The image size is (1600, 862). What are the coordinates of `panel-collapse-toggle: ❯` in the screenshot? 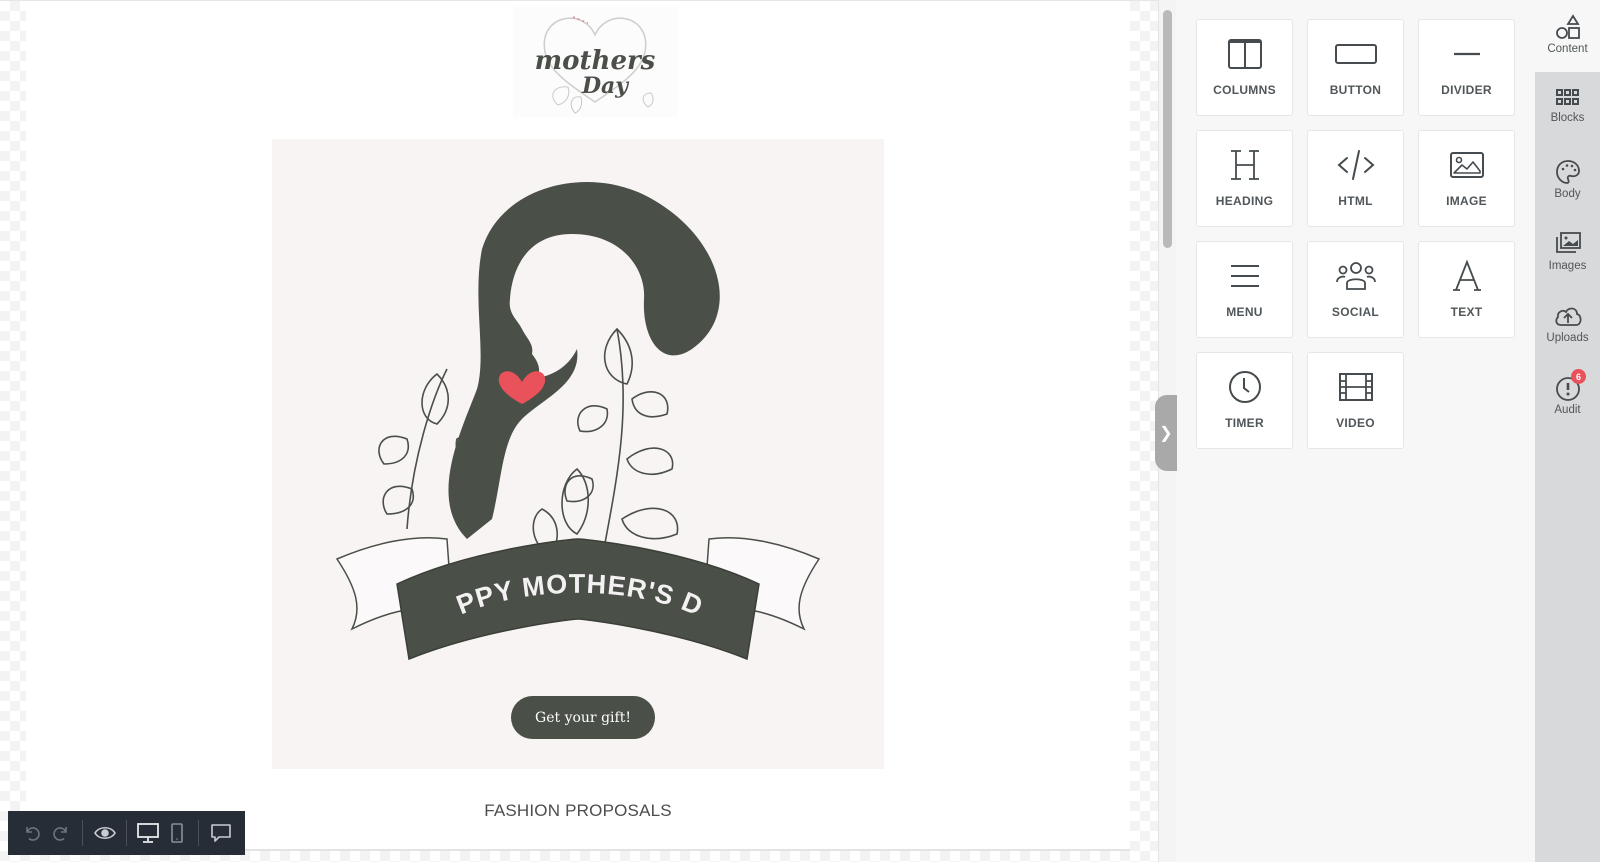 It's located at (1166, 433).